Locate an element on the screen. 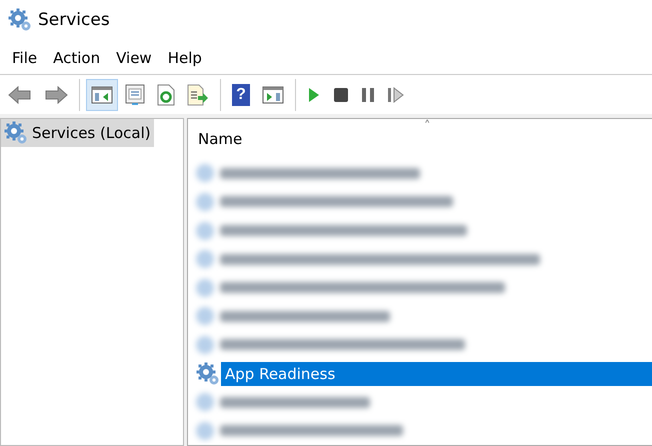  column-header: Name ˄ is located at coordinates (420, 139).